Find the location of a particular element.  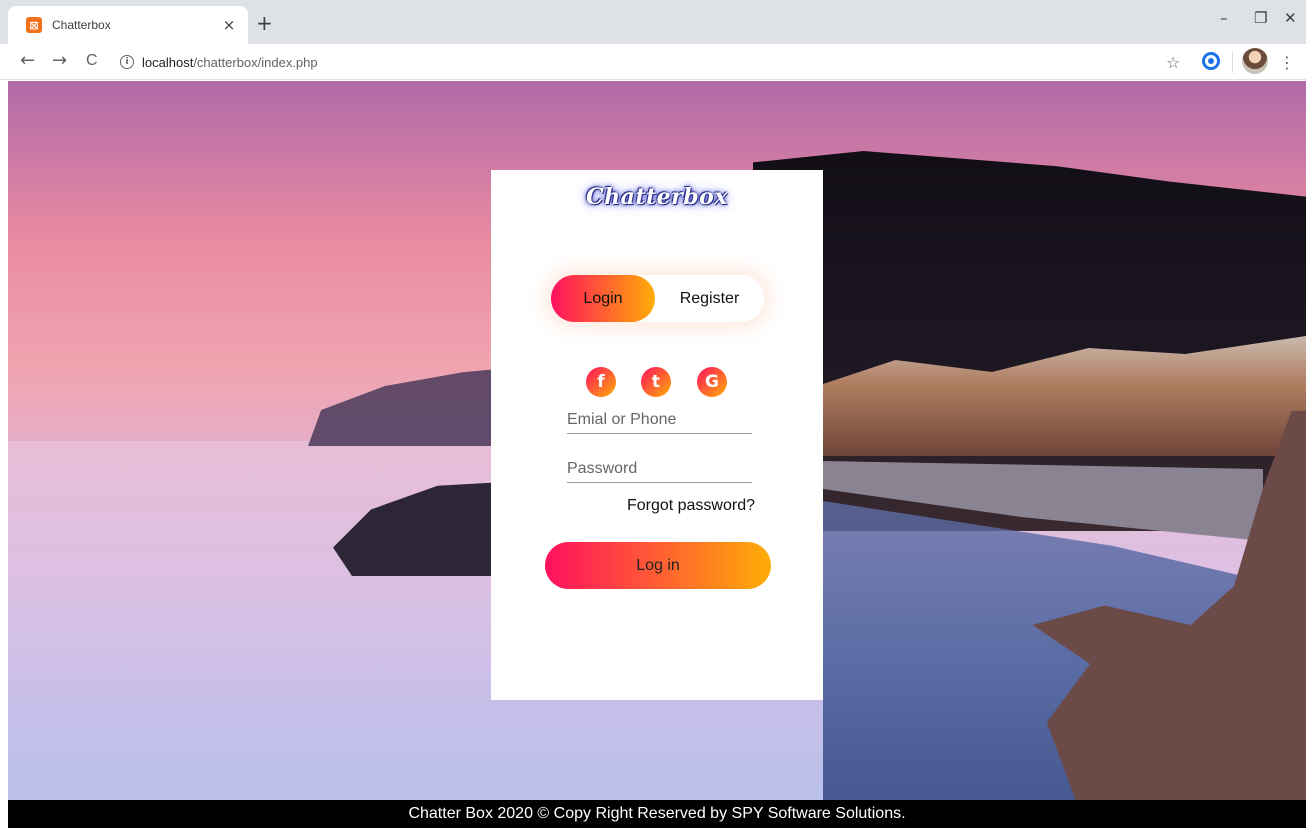

reload-icon: C is located at coordinates (92, 61).